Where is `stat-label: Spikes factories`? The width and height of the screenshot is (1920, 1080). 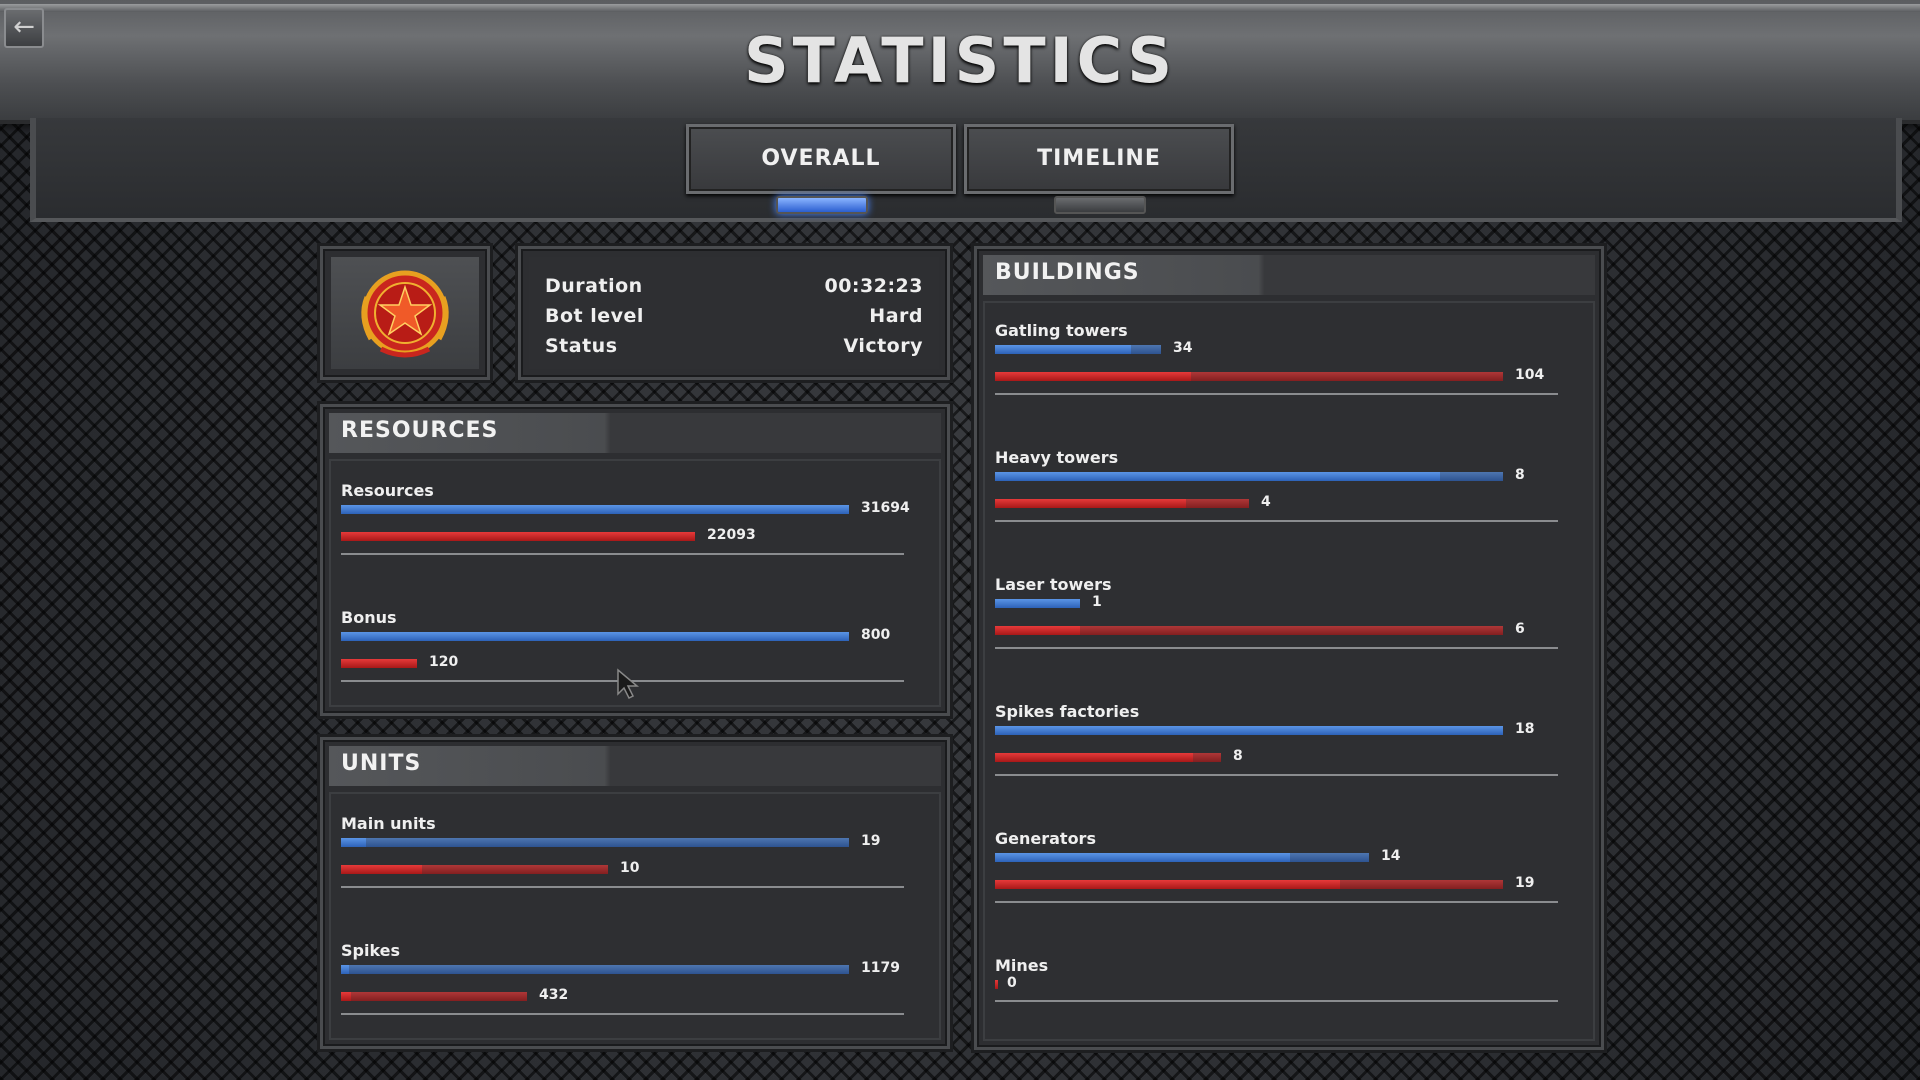 stat-label: Spikes factories is located at coordinates (1067, 711).